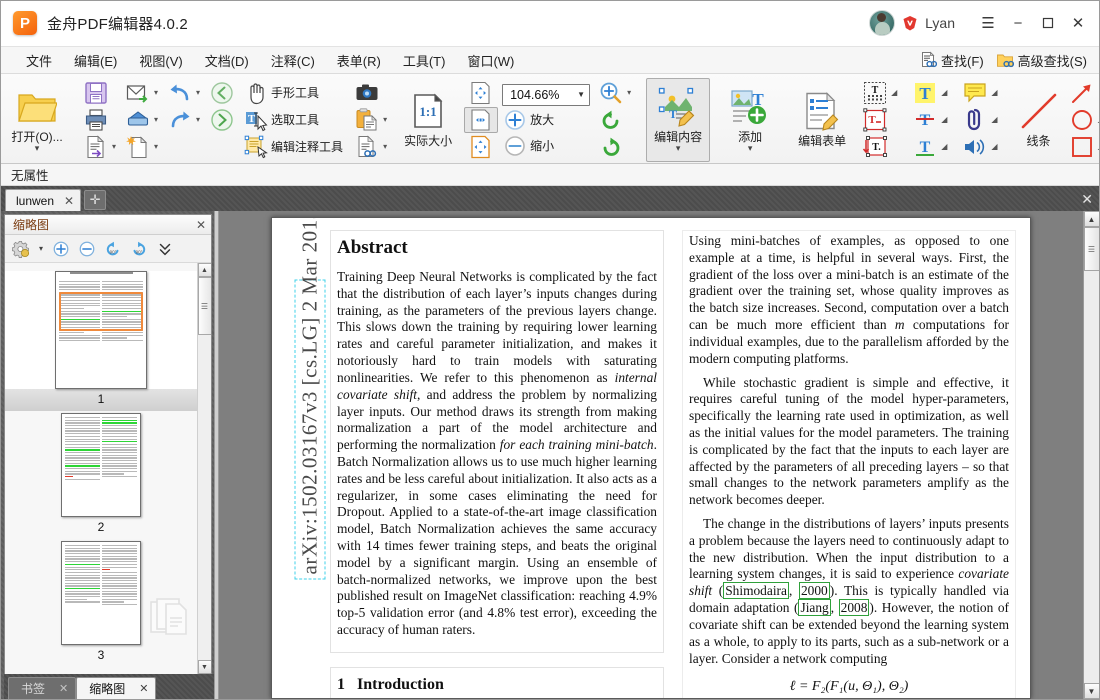 The width and height of the screenshot is (1100, 700). What do you see at coordinates (37, 120) in the screenshot?
I see `open-button: 打开(O)... ▾` at bounding box center [37, 120].